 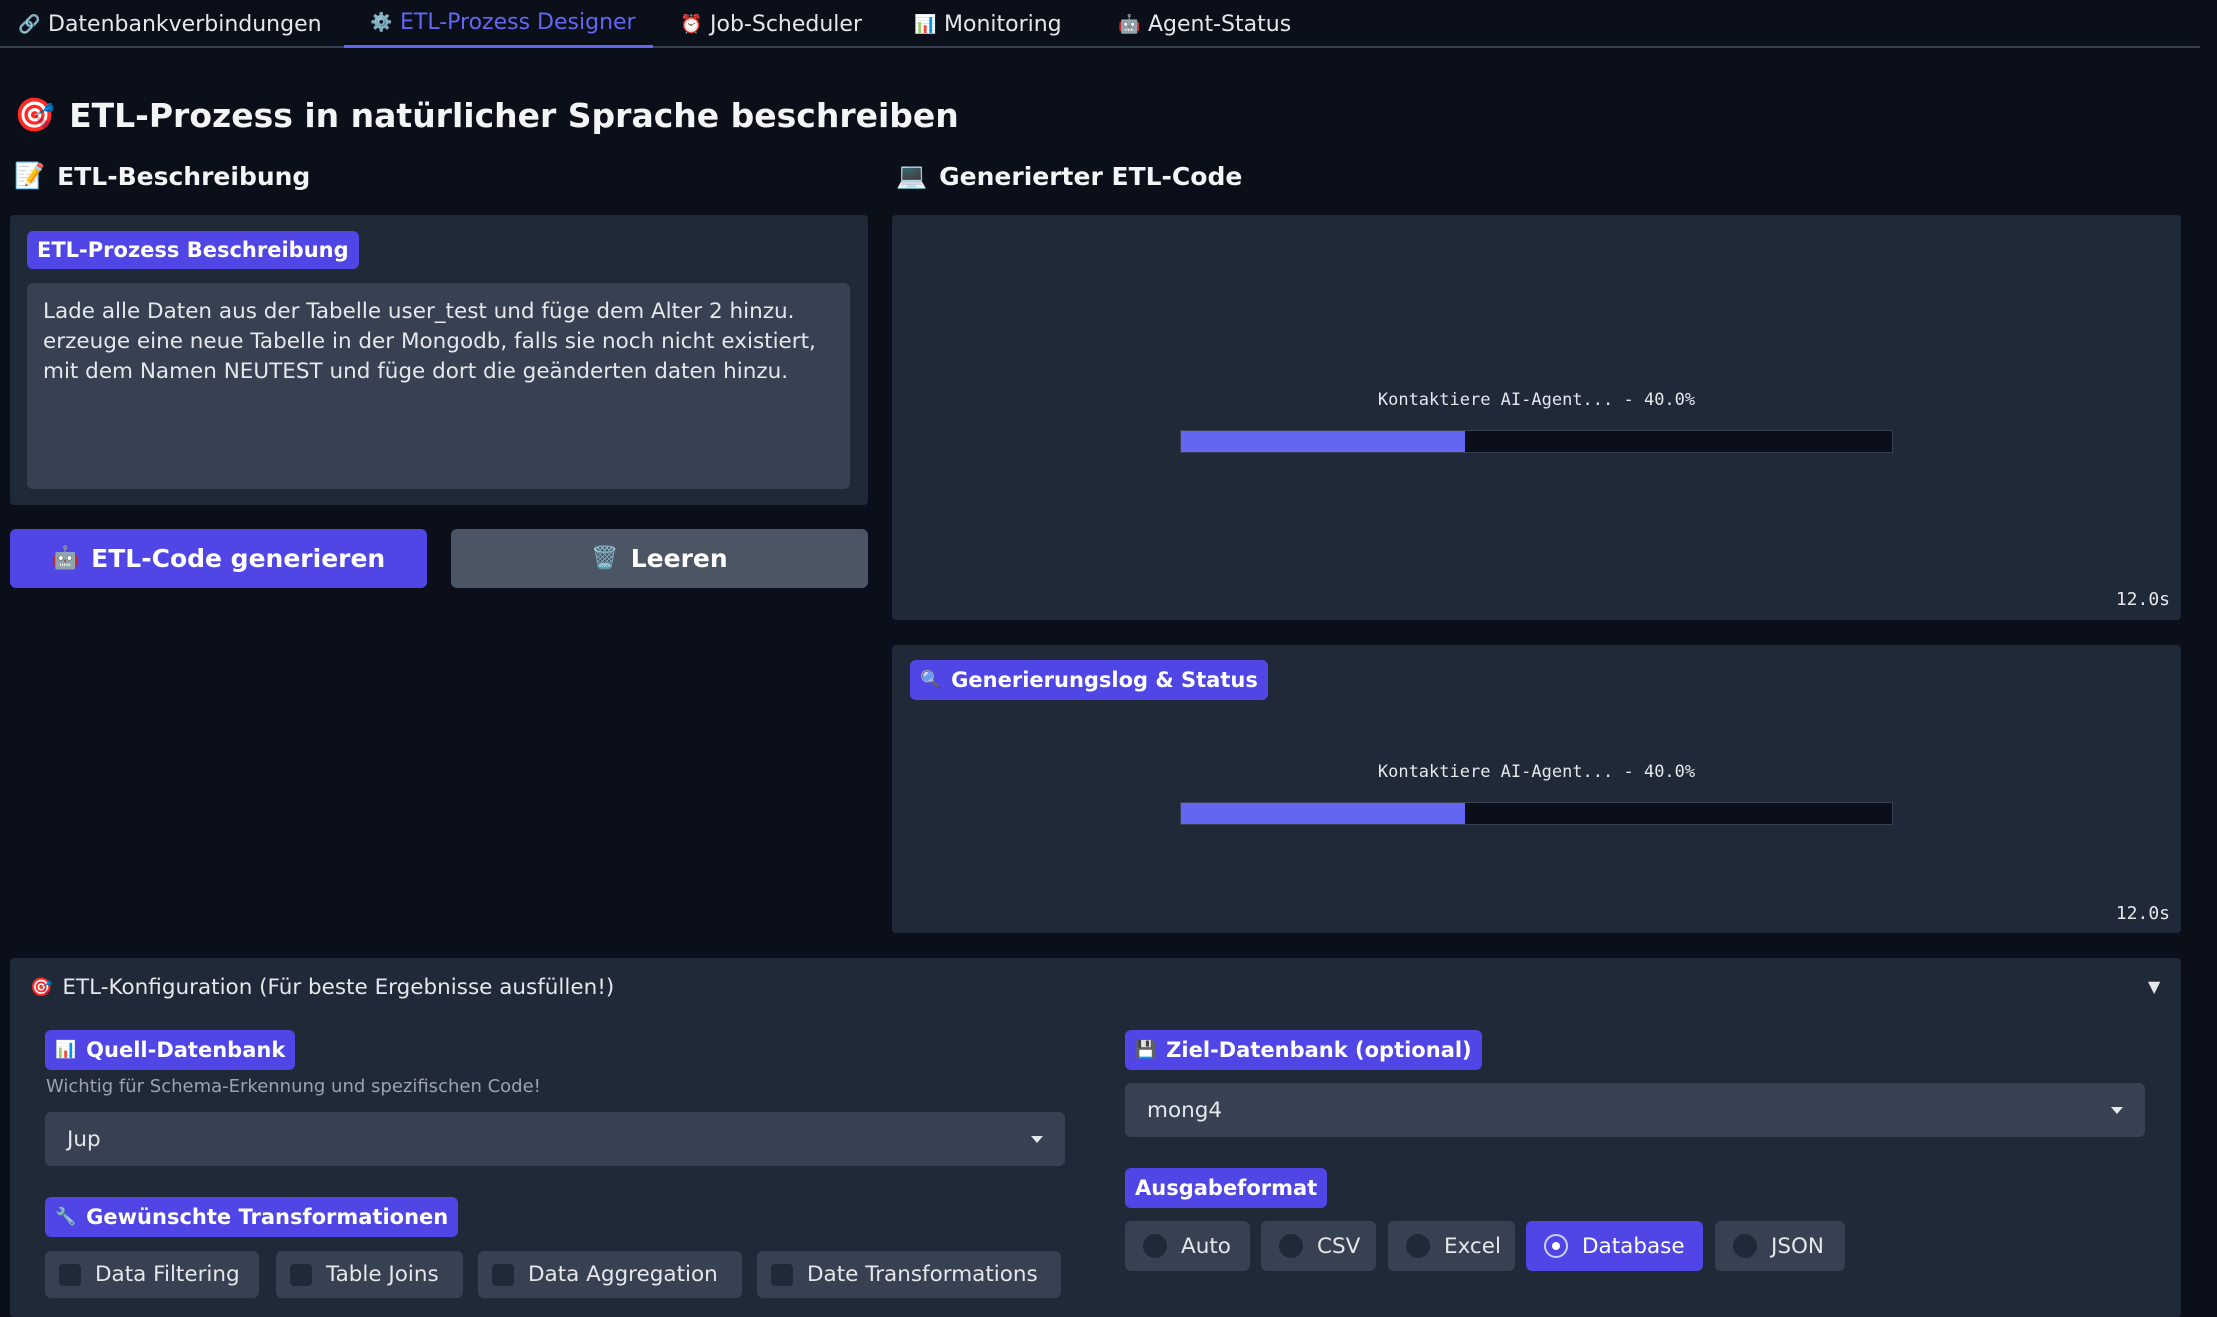 I want to click on checkbox-label: Data Filtering, so click(x=167, y=1274).